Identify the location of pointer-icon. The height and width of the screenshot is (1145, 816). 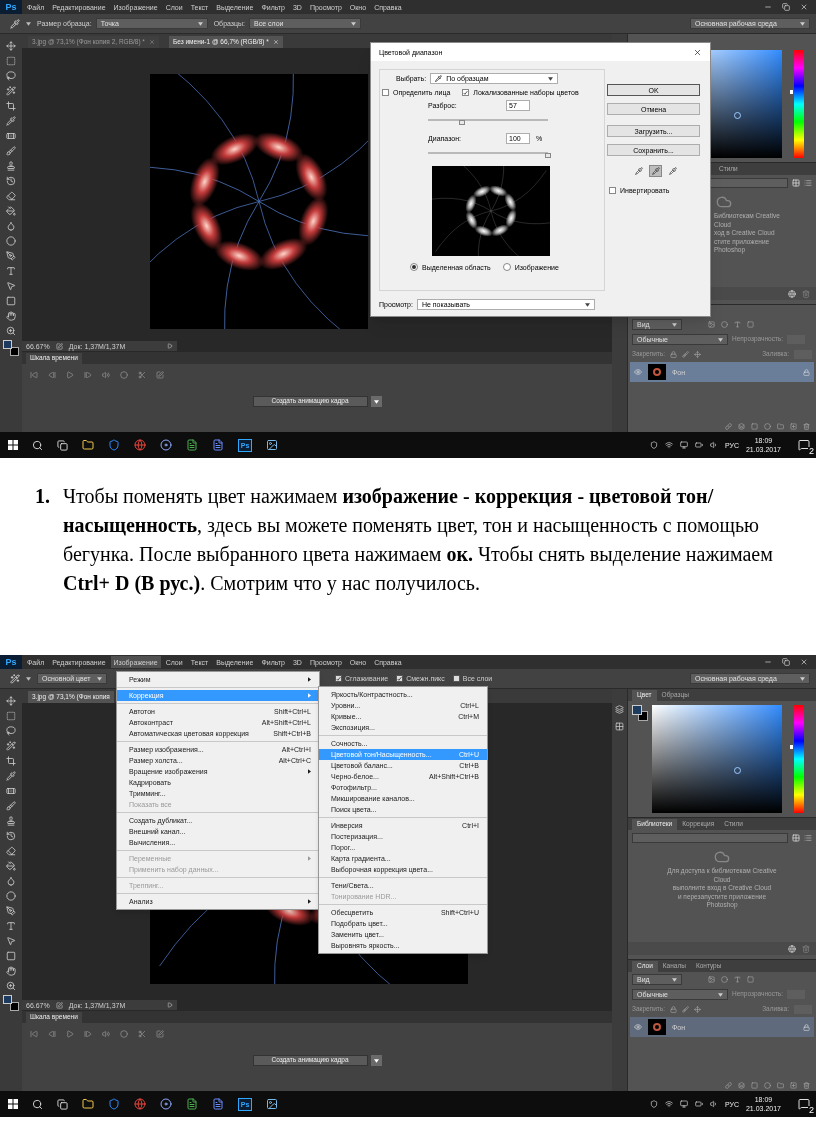
(11, 285).